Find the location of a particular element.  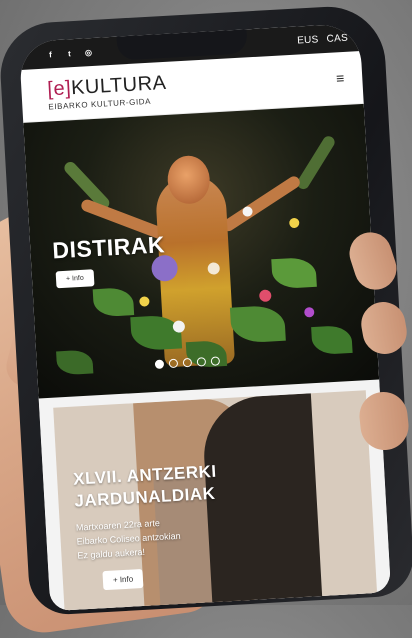

twitter-icon: t is located at coordinates (69, 53).